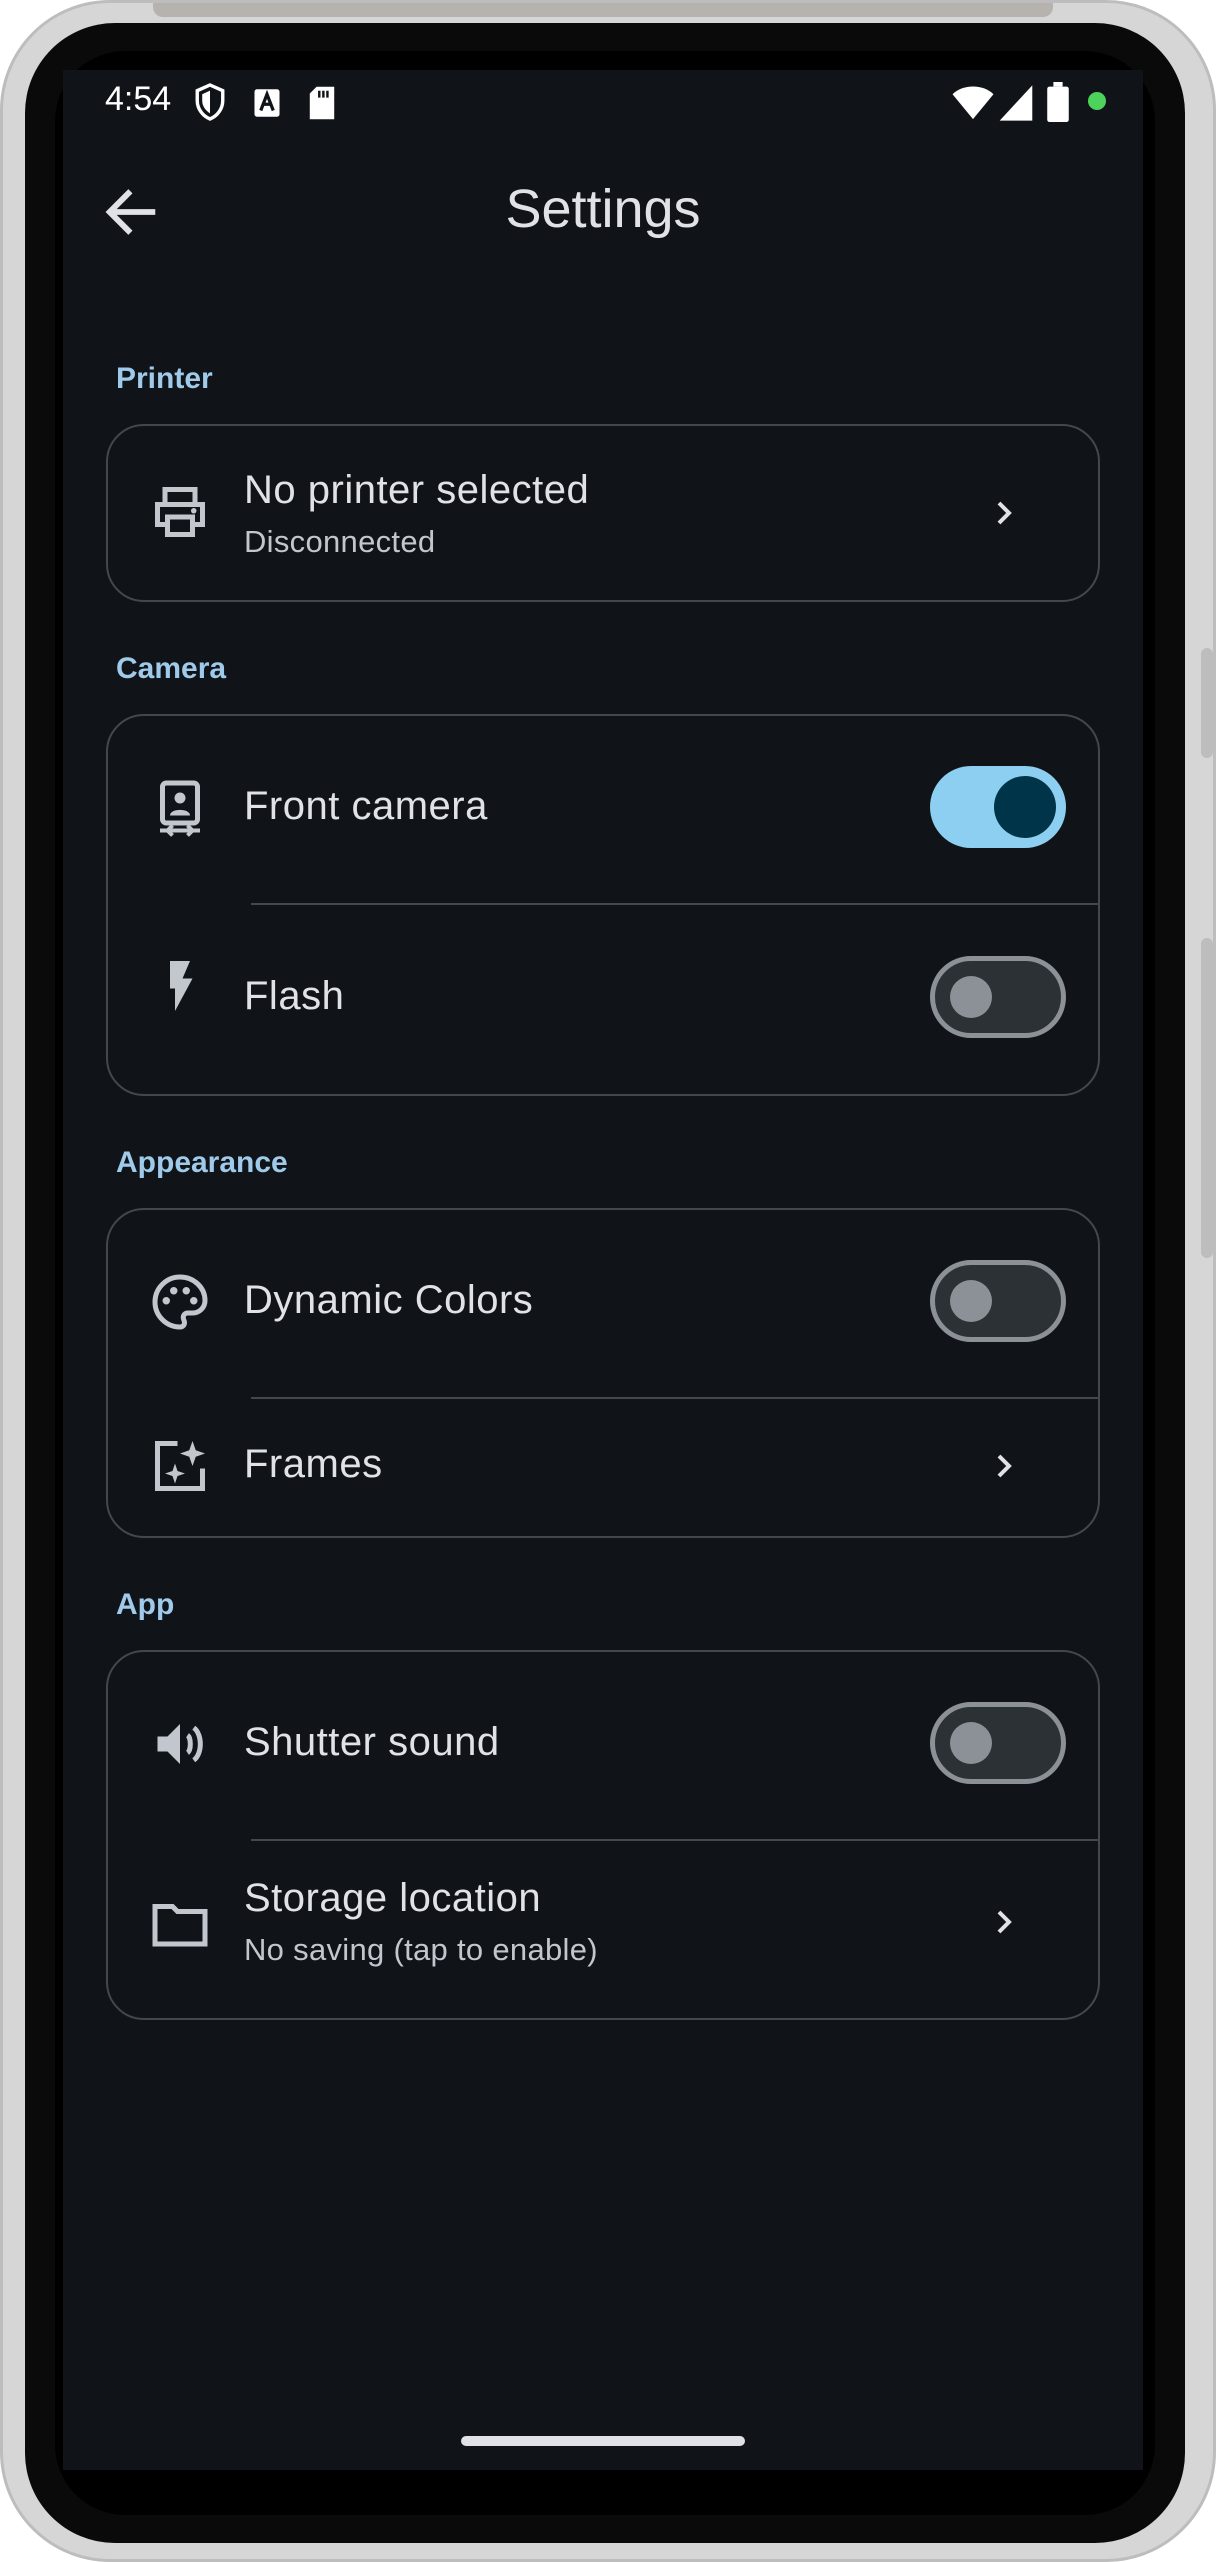 The image size is (1216, 2562). What do you see at coordinates (180, 1744) in the screenshot?
I see `volume-icon` at bounding box center [180, 1744].